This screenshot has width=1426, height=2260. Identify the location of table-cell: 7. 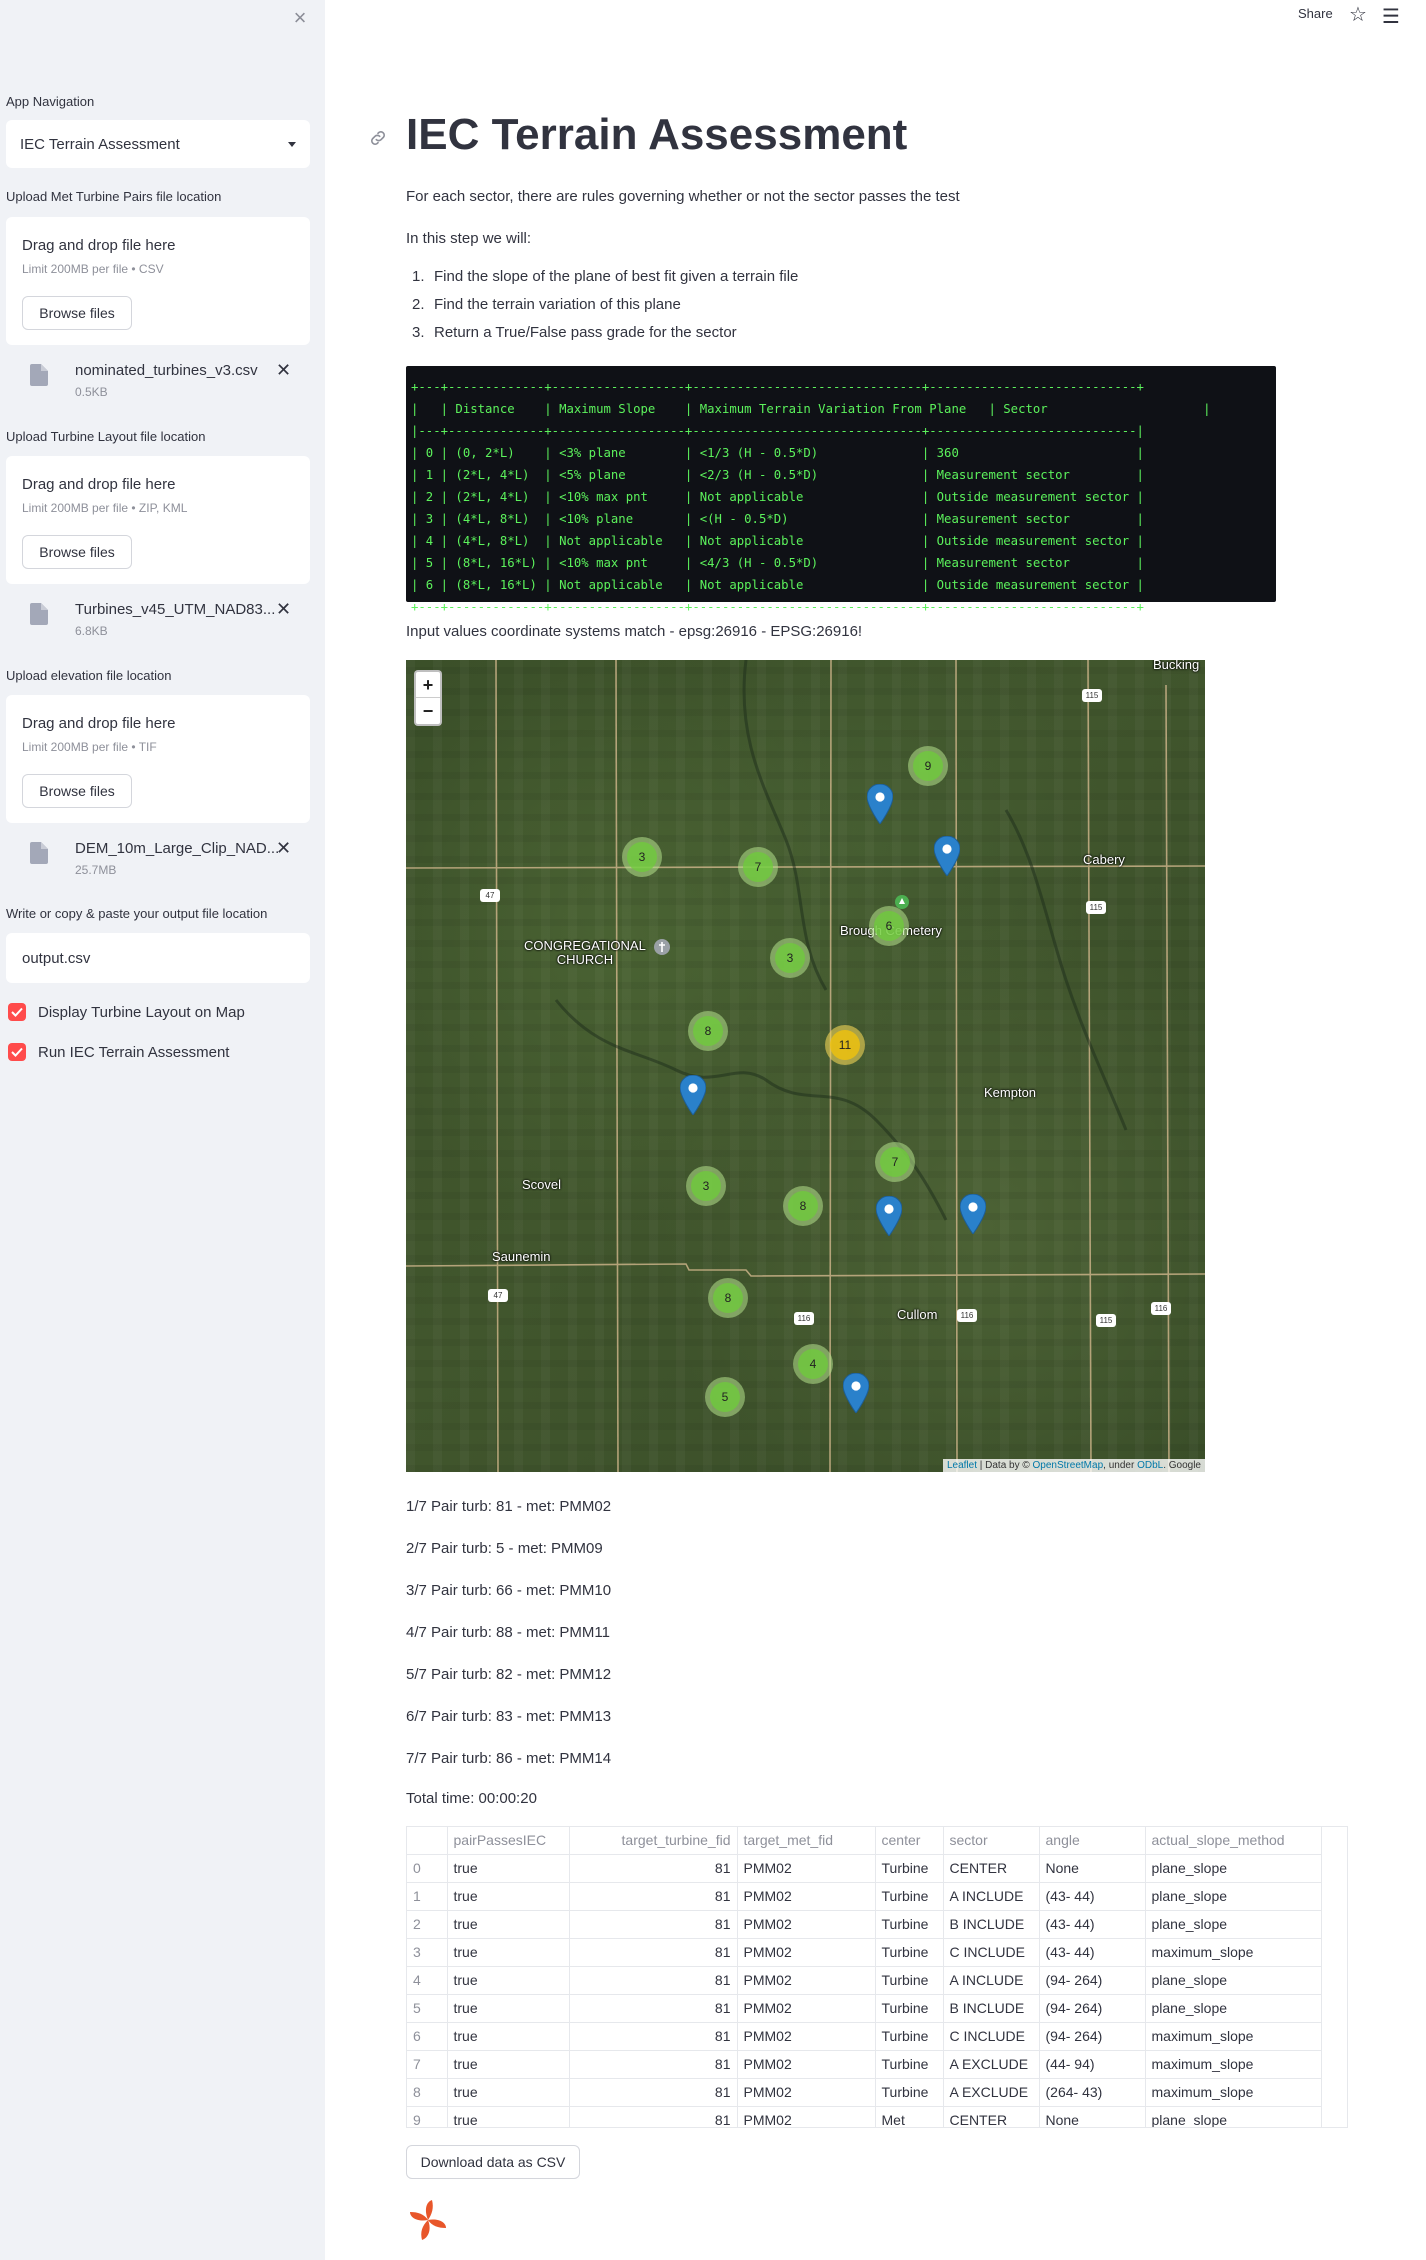
(427, 2064).